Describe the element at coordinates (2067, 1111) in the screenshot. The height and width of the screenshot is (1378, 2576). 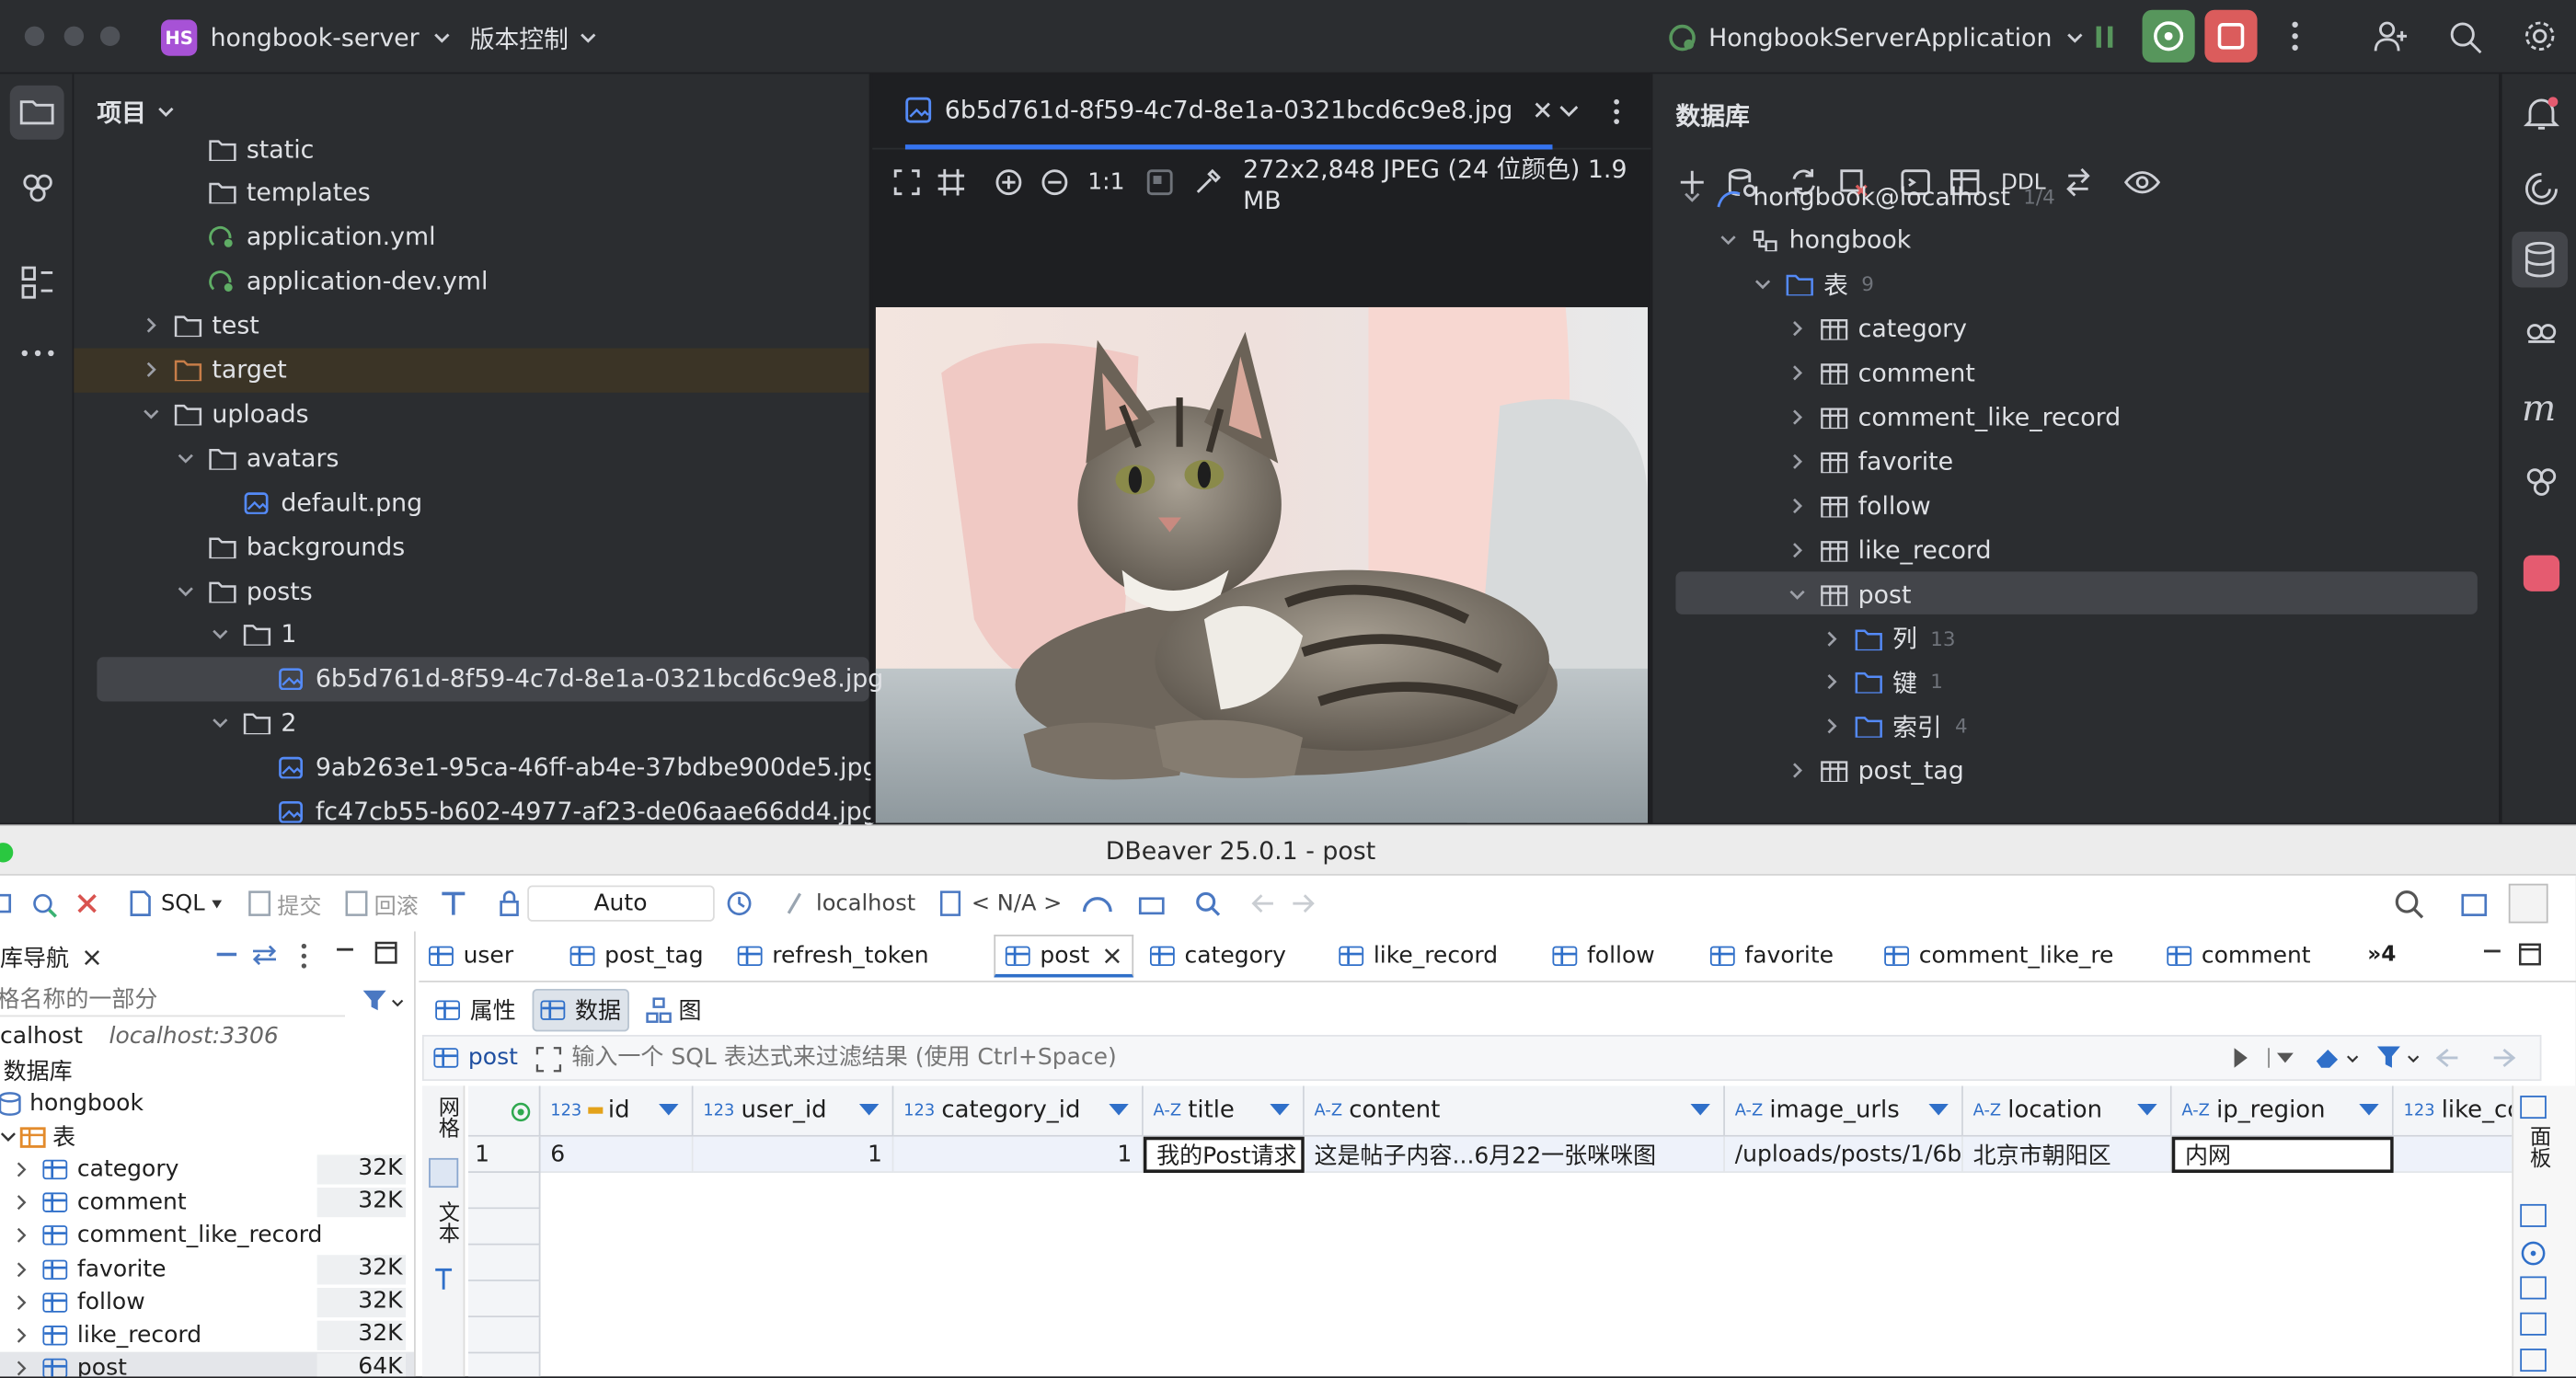
I see `column-header-location: A-Z location` at that location.